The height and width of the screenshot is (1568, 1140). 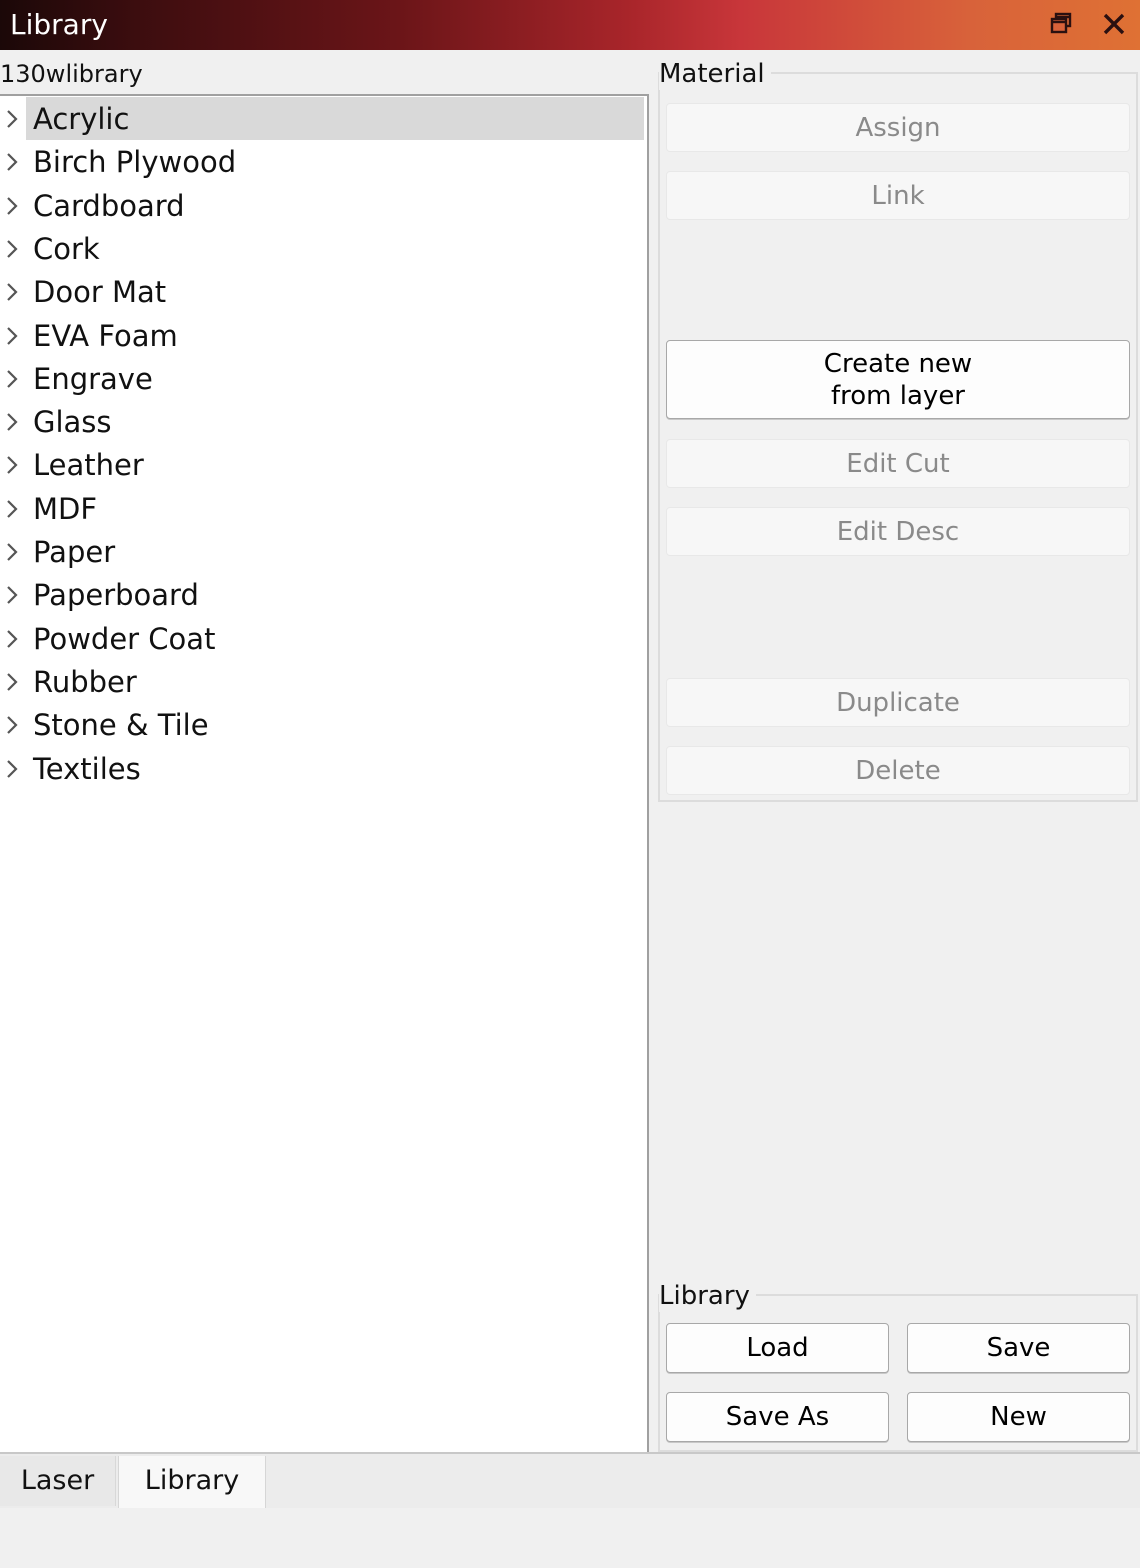 What do you see at coordinates (116, 595) in the screenshot?
I see `tree-item-label: Paperboard` at bounding box center [116, 595].